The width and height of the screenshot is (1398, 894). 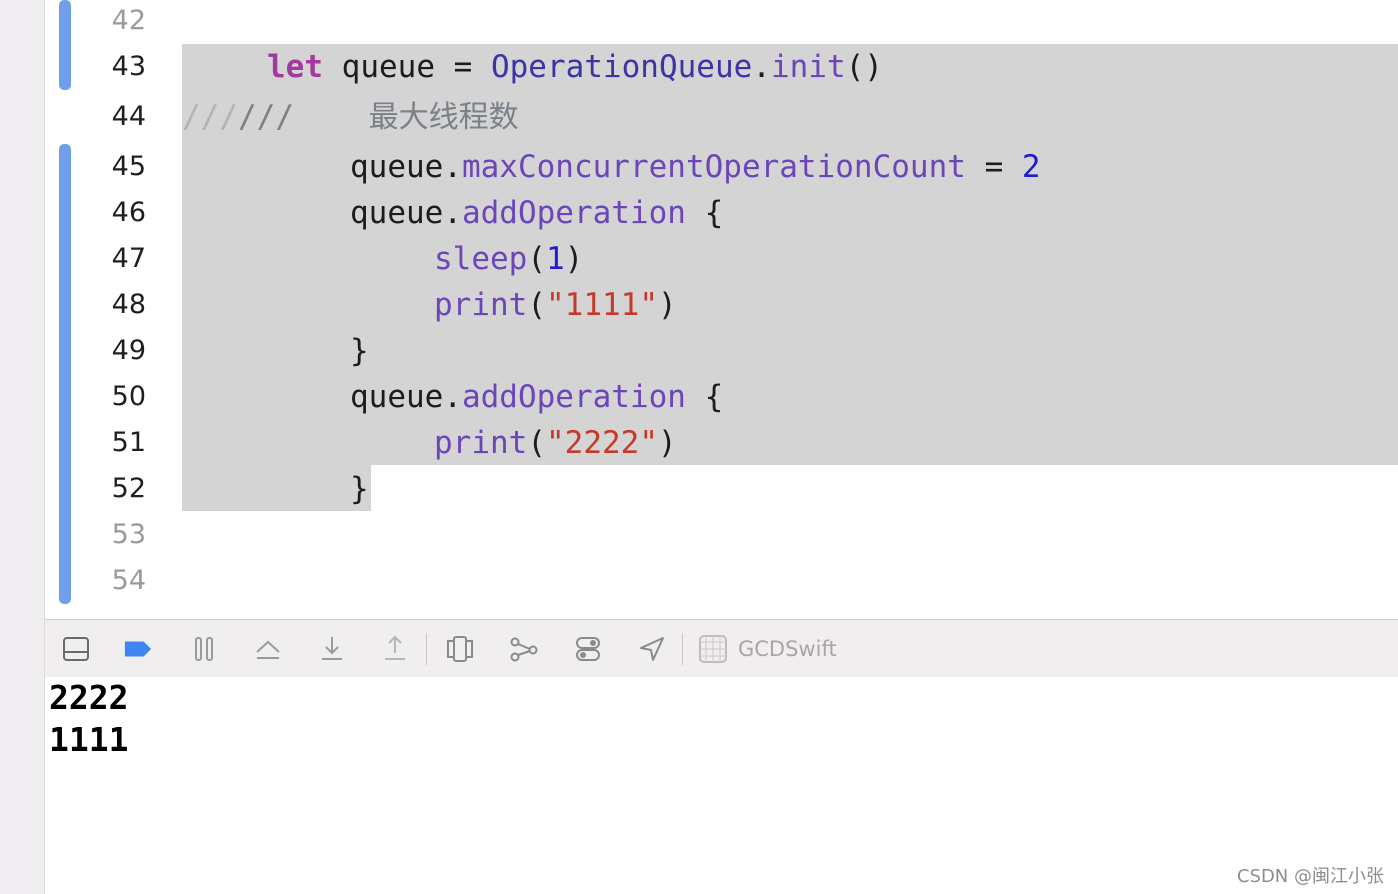 I want to click on line-number: 53, so click(x=128, y=534).